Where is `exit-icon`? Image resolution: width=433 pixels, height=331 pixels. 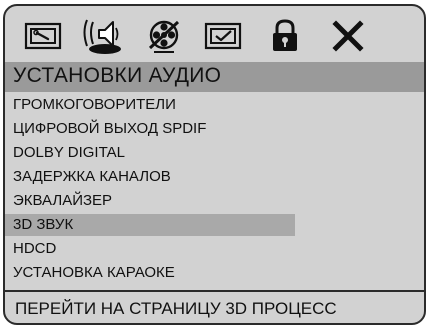 exit-icon is located at coordinates (348, 36).